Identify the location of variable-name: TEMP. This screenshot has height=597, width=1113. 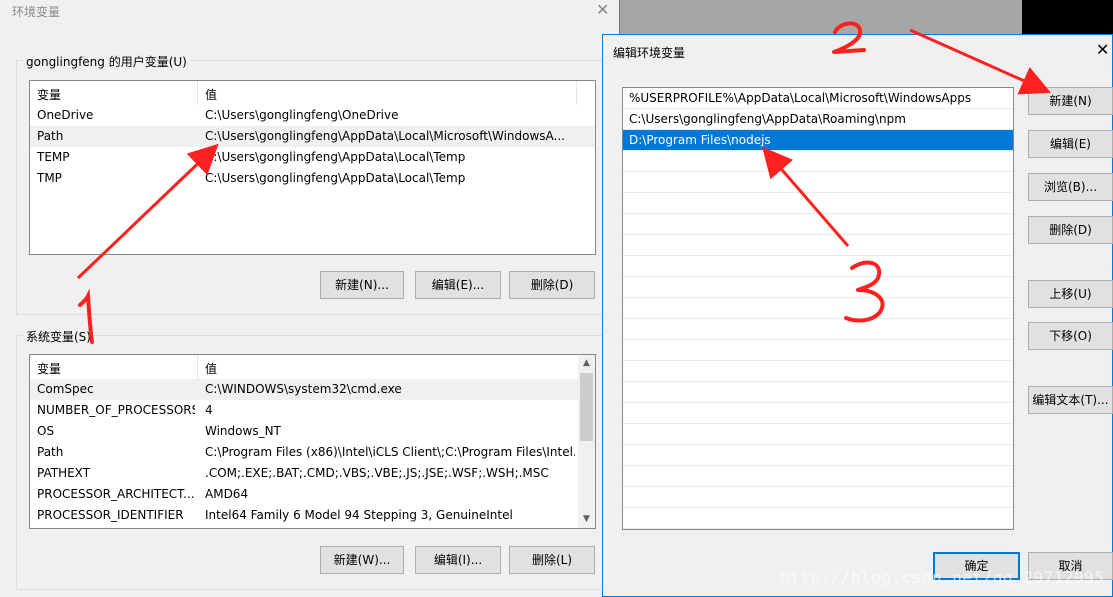
(53, 157).